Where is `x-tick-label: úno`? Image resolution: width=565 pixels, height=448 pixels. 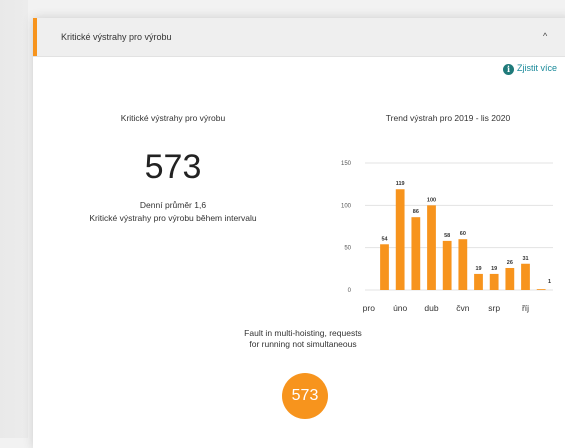
x-tick-label: úno is located at coordinates (400, 308).